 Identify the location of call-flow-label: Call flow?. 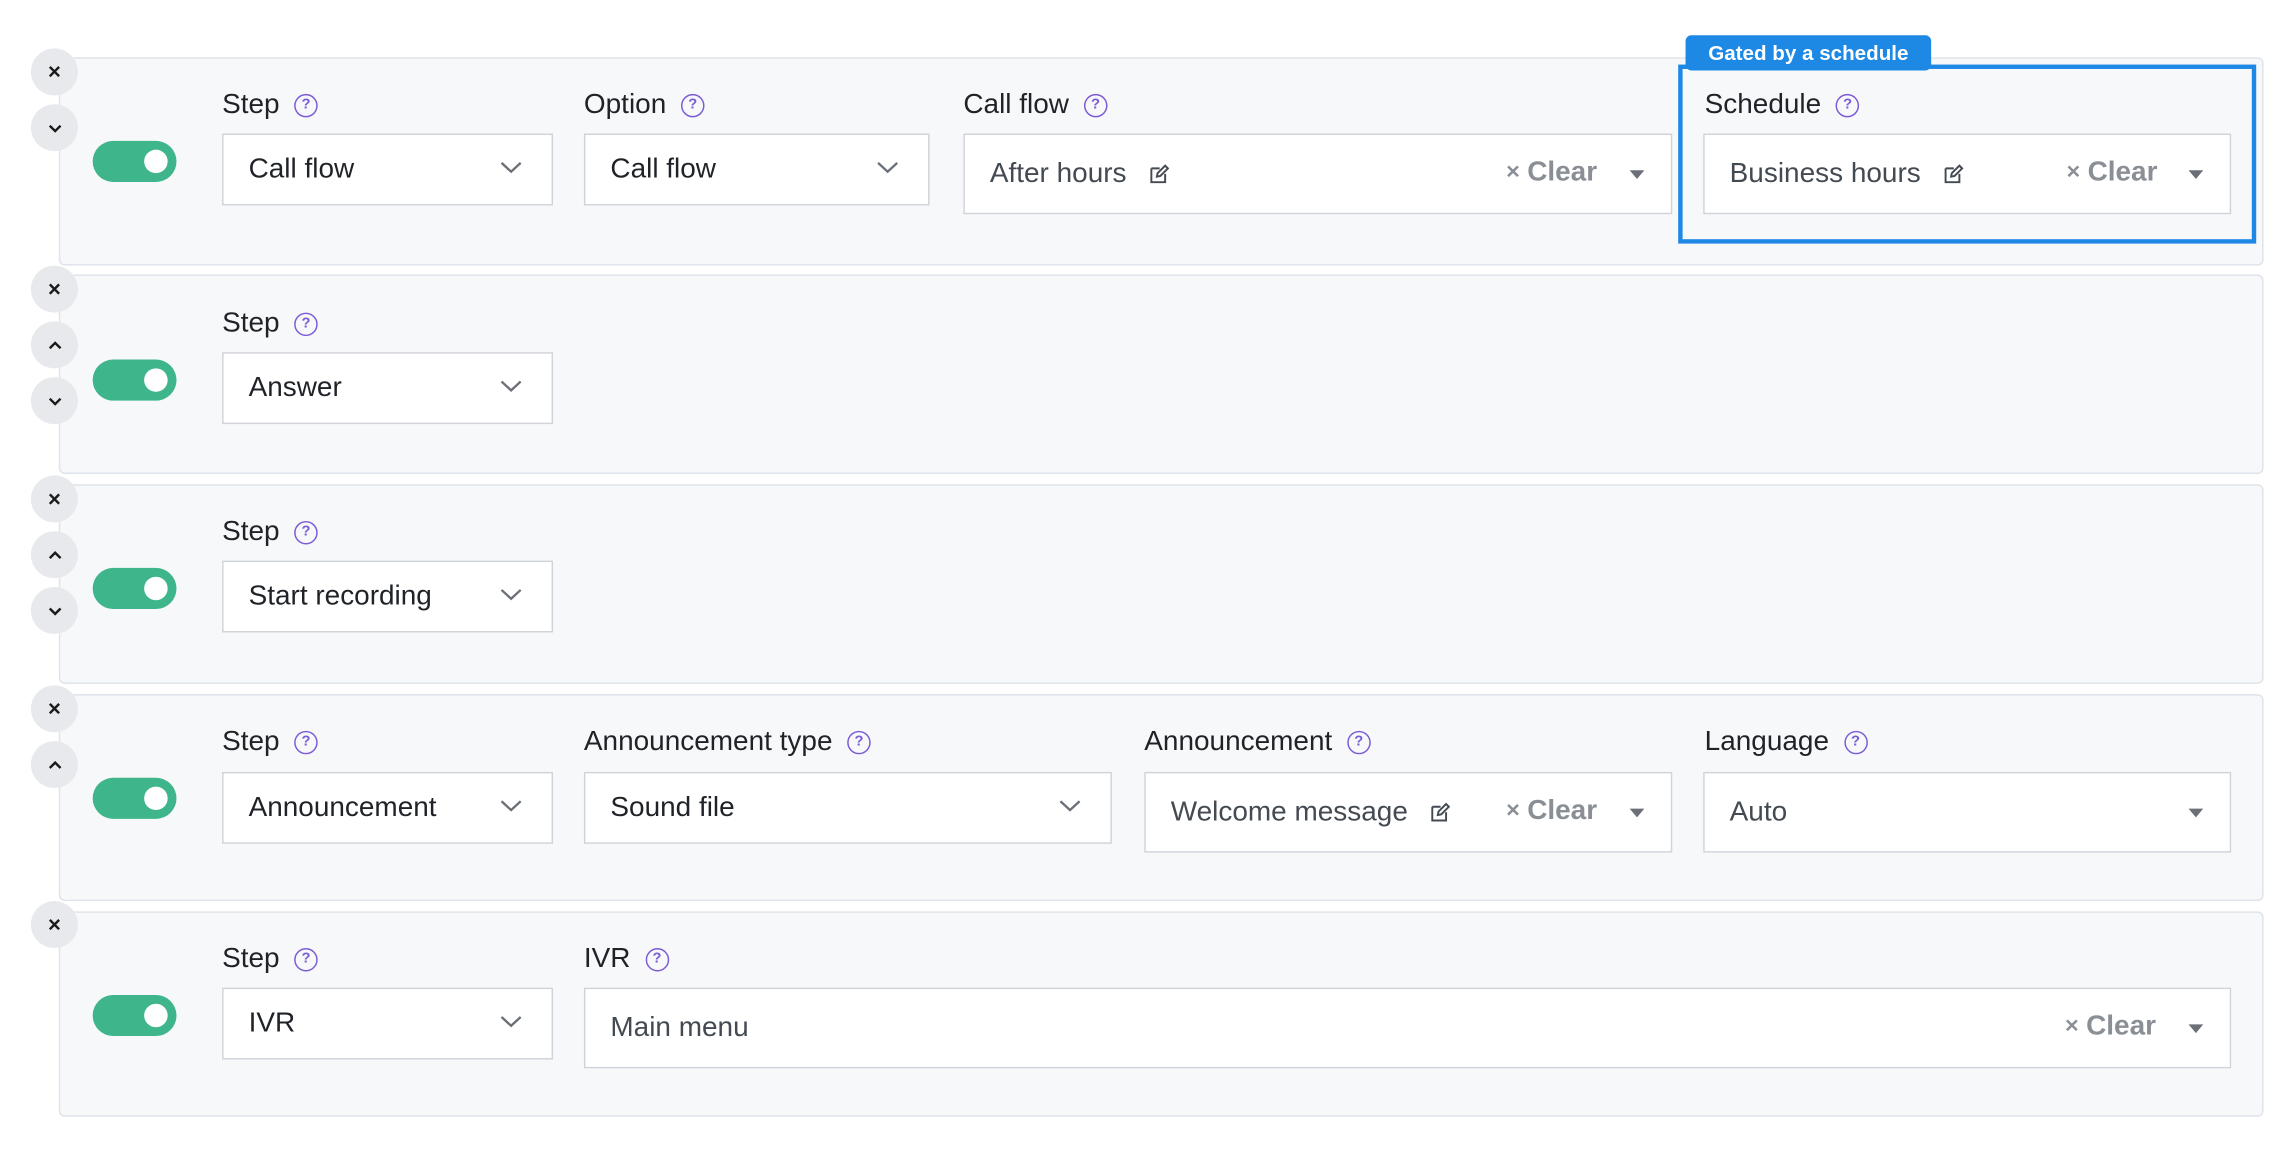
(1035, 106).